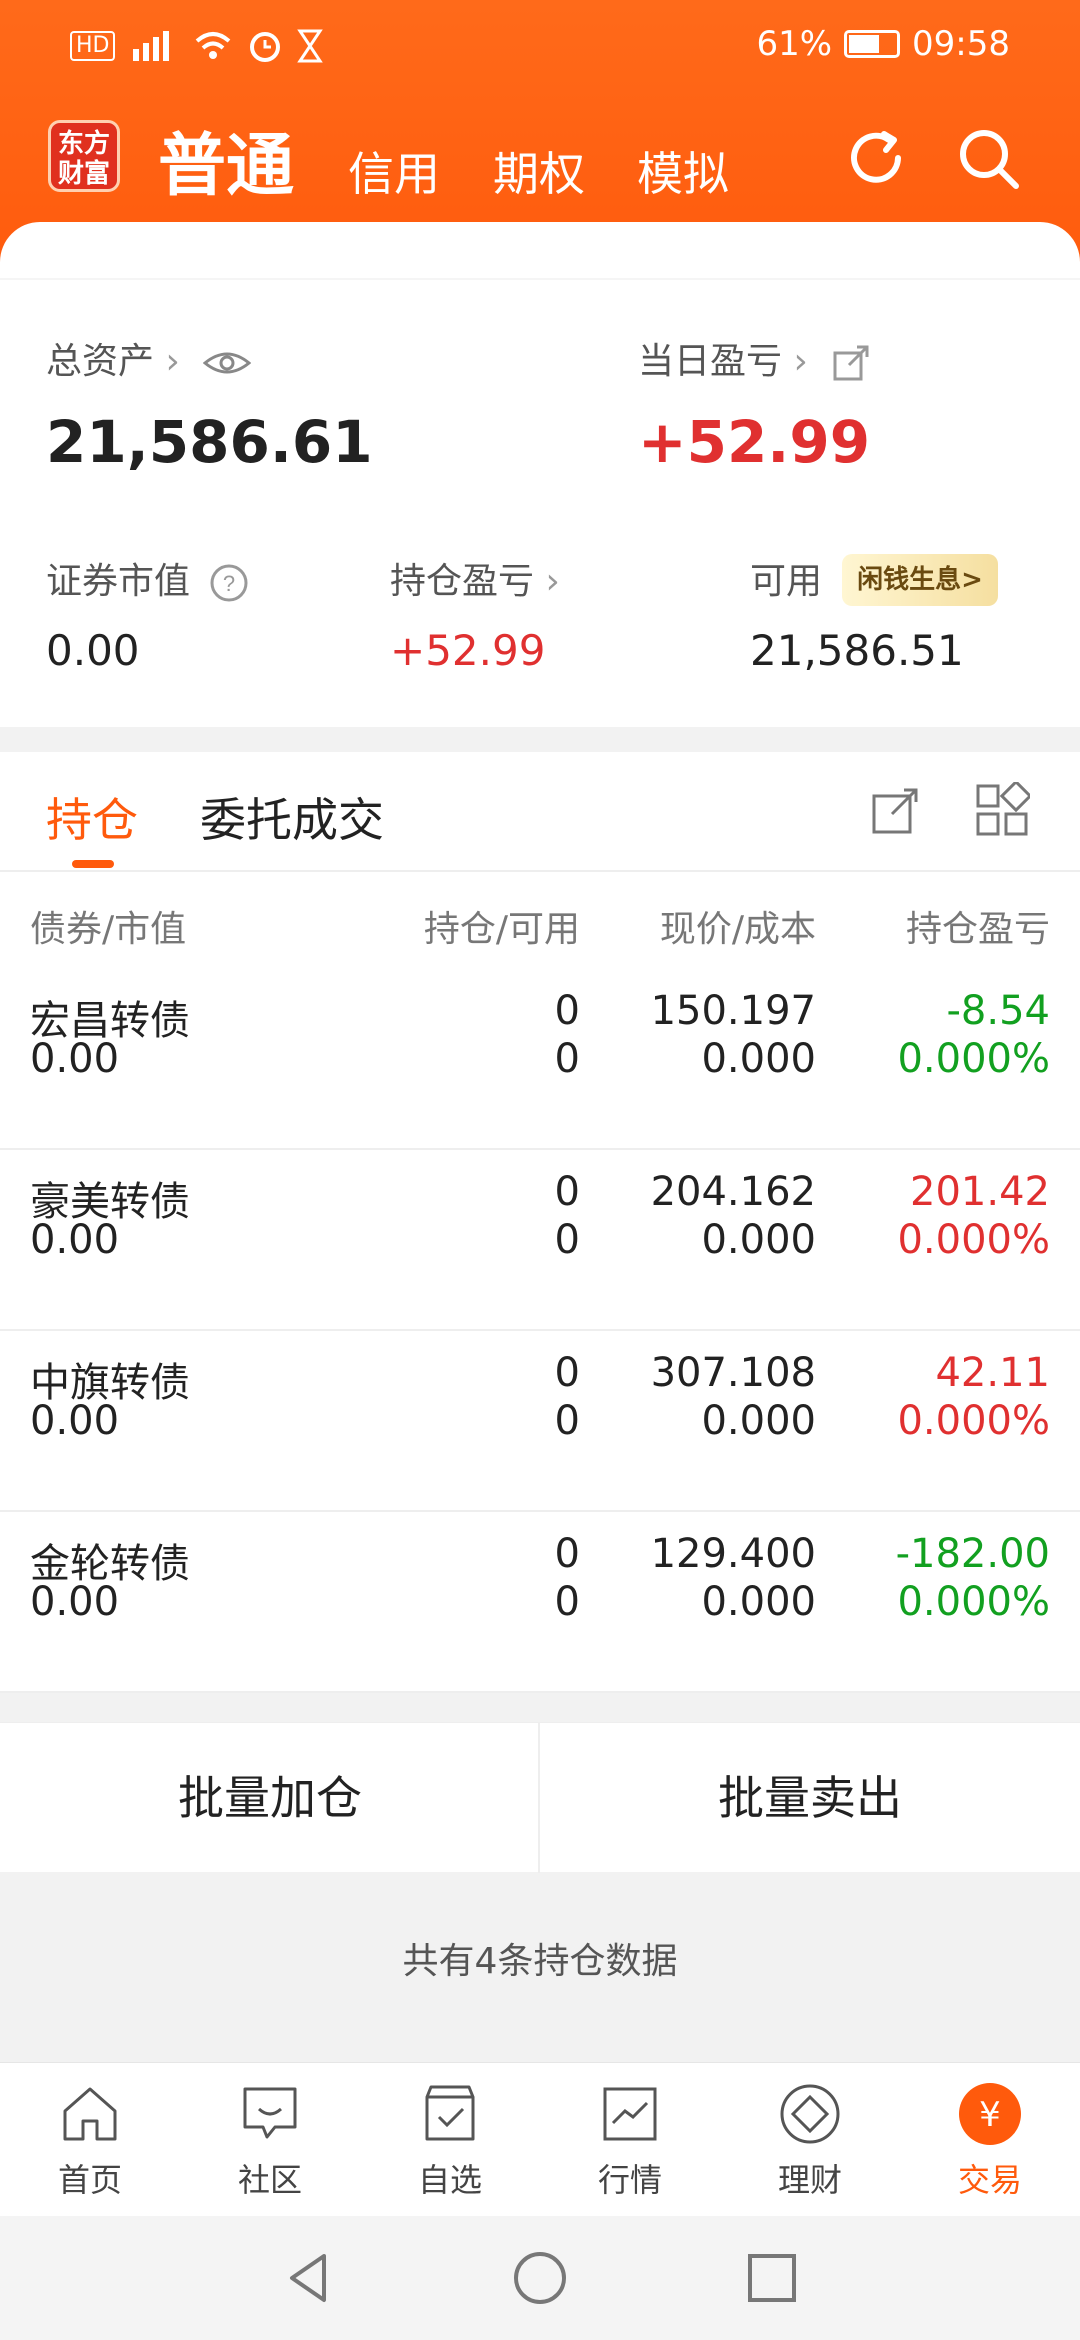  I want to click on position-pnl-text: 持仓盈亏, so click(462, 581).